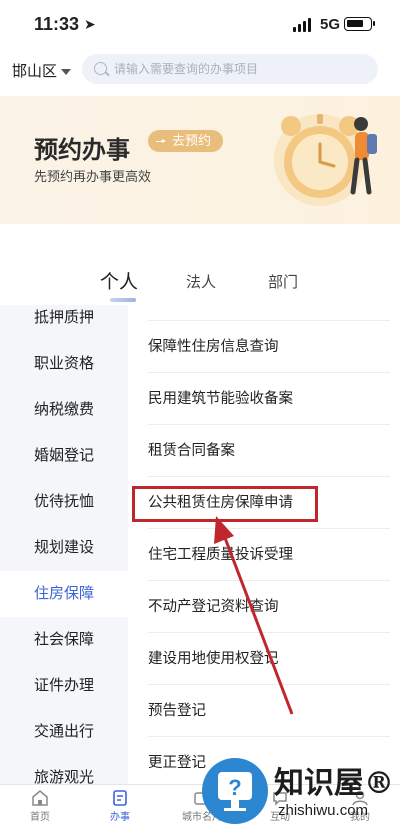 The width and height of the screenshot is (400, 829). I want to click on search-icon, so click(100, 68).